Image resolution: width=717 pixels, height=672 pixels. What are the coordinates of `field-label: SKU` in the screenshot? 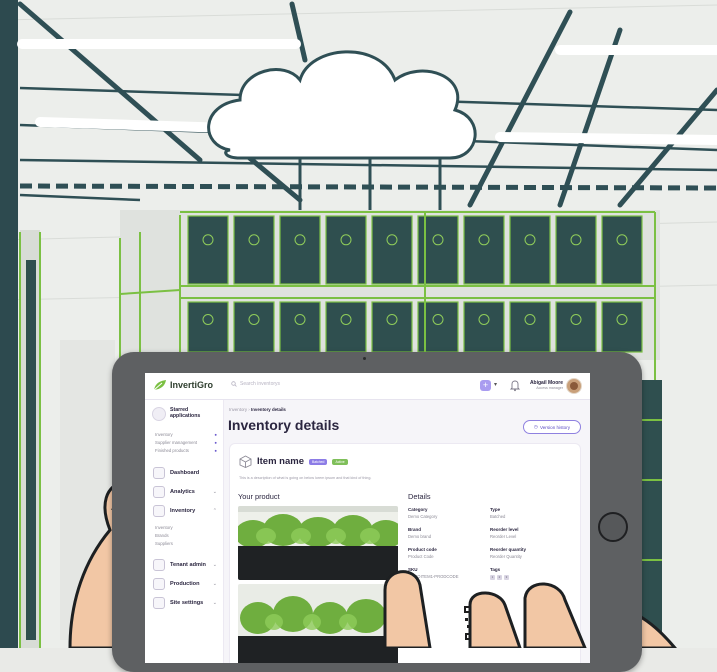 It's located at (413, 569).